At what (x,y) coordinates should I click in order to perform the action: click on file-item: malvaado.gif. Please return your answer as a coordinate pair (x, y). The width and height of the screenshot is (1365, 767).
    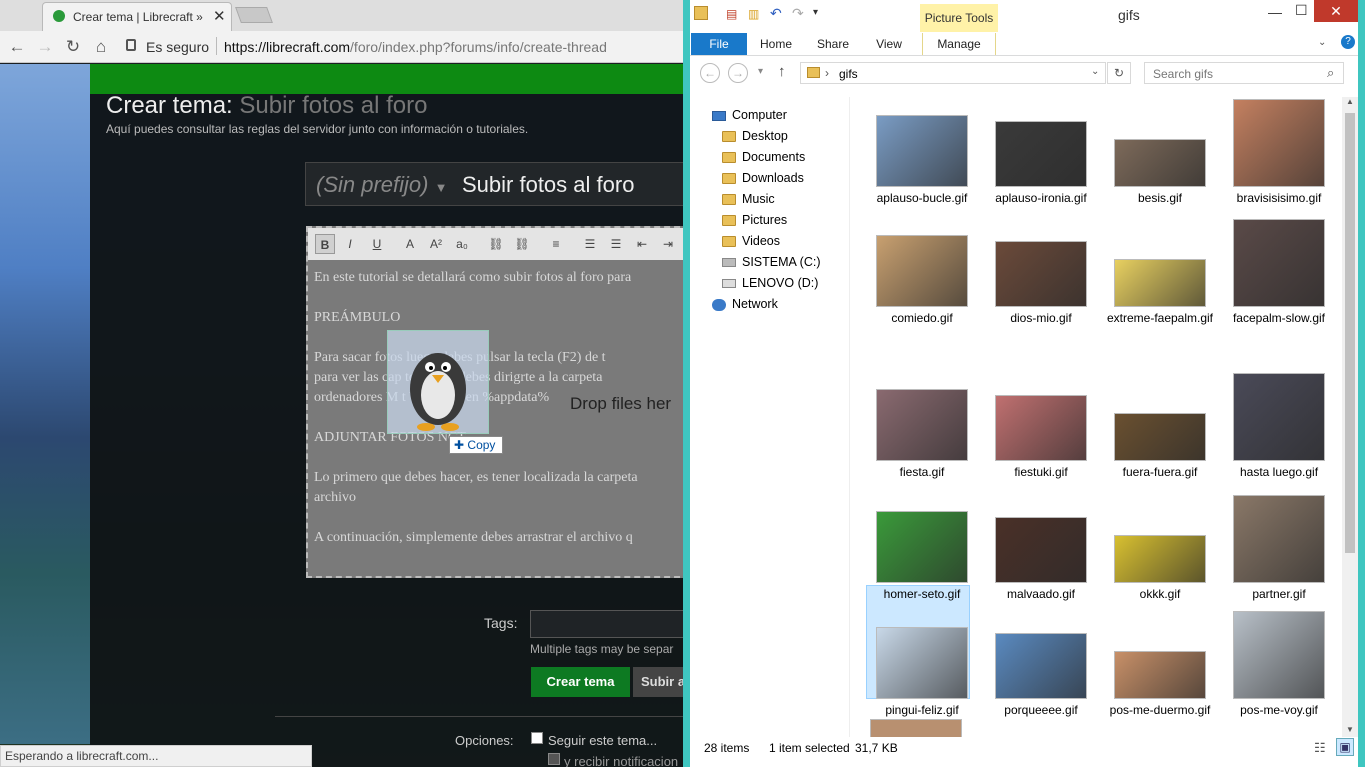
    Looking at the image, I should click on (1041, 545).